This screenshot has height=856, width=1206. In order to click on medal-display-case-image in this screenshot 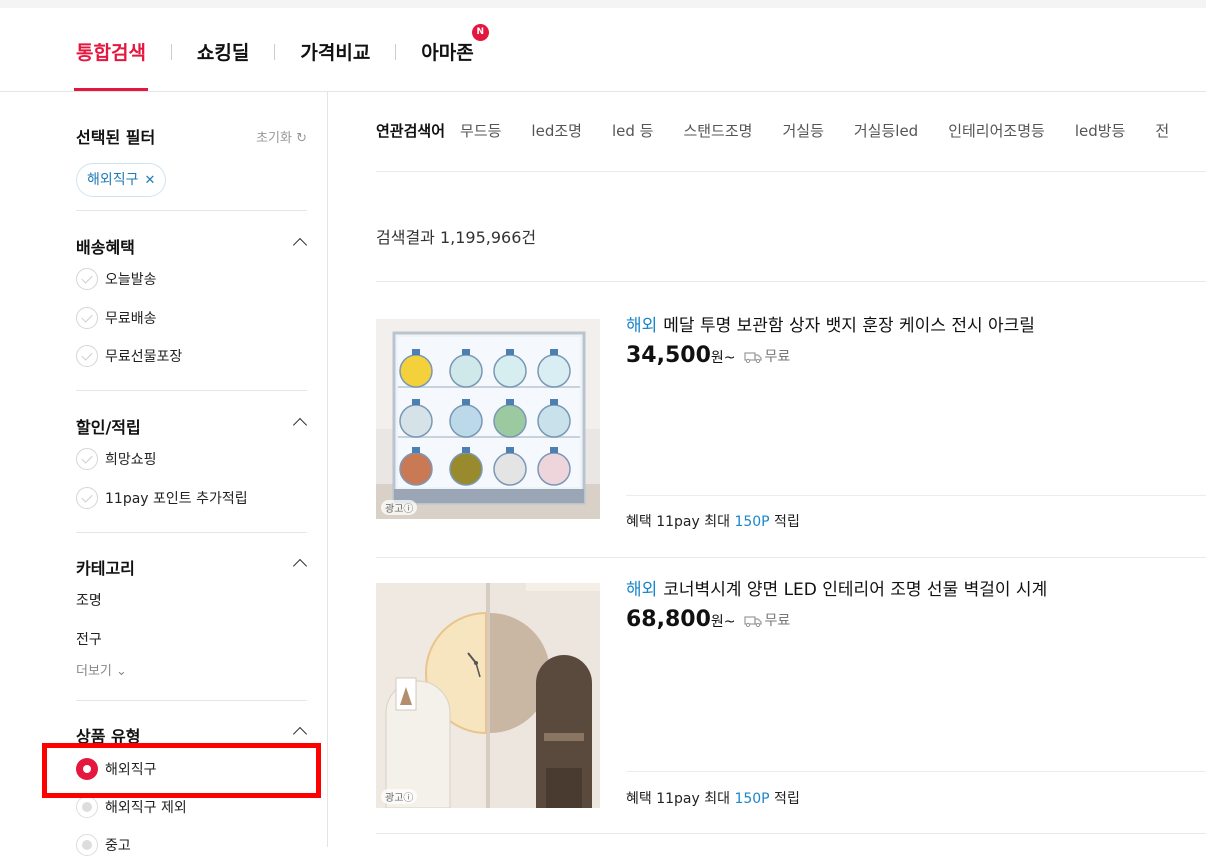, I will do `click(488, 419)`.